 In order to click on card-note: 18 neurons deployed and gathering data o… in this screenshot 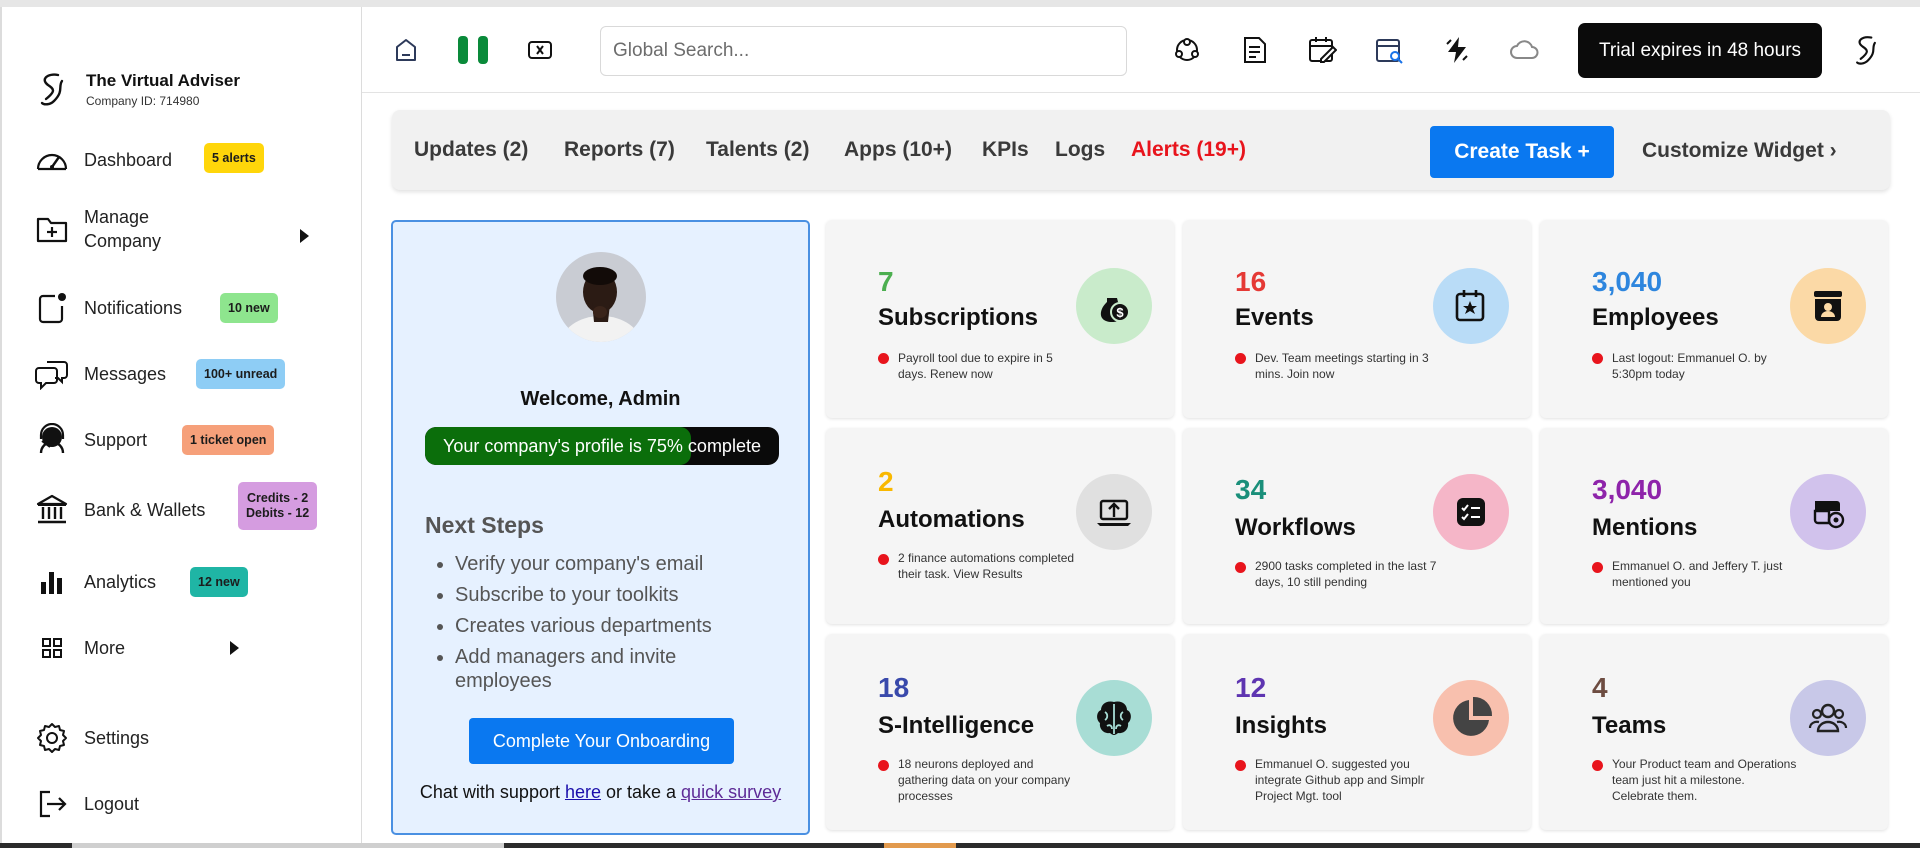, I will do `click(984, 780)`.